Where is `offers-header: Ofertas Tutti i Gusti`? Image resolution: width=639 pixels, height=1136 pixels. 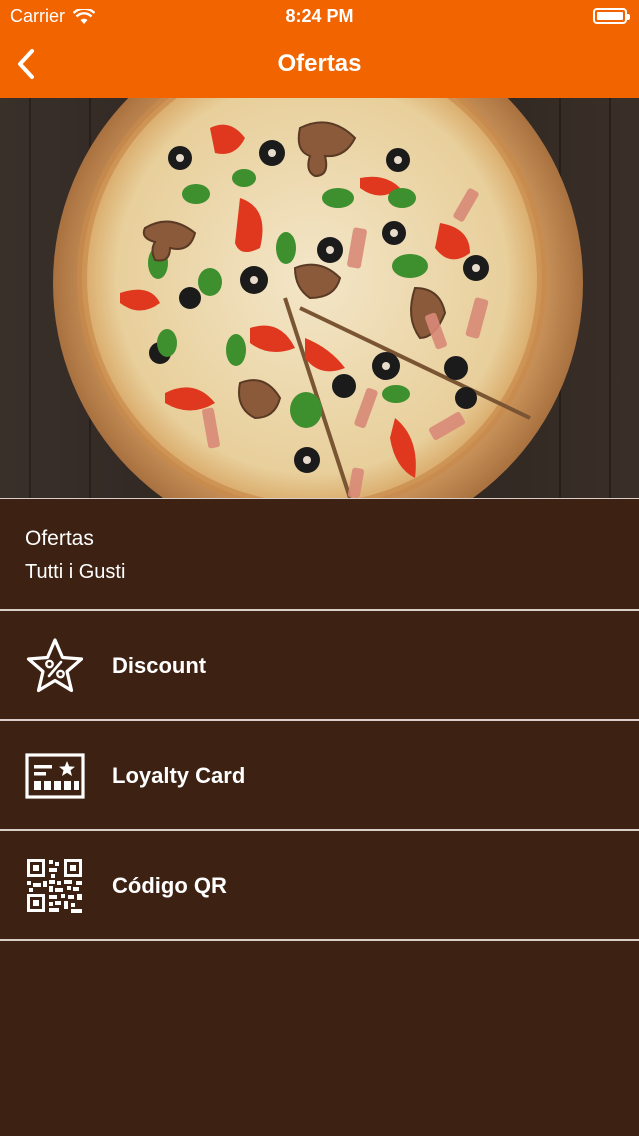 offers-header: Ofertas Tutti i Gusti is located at coordinates (319, 554).